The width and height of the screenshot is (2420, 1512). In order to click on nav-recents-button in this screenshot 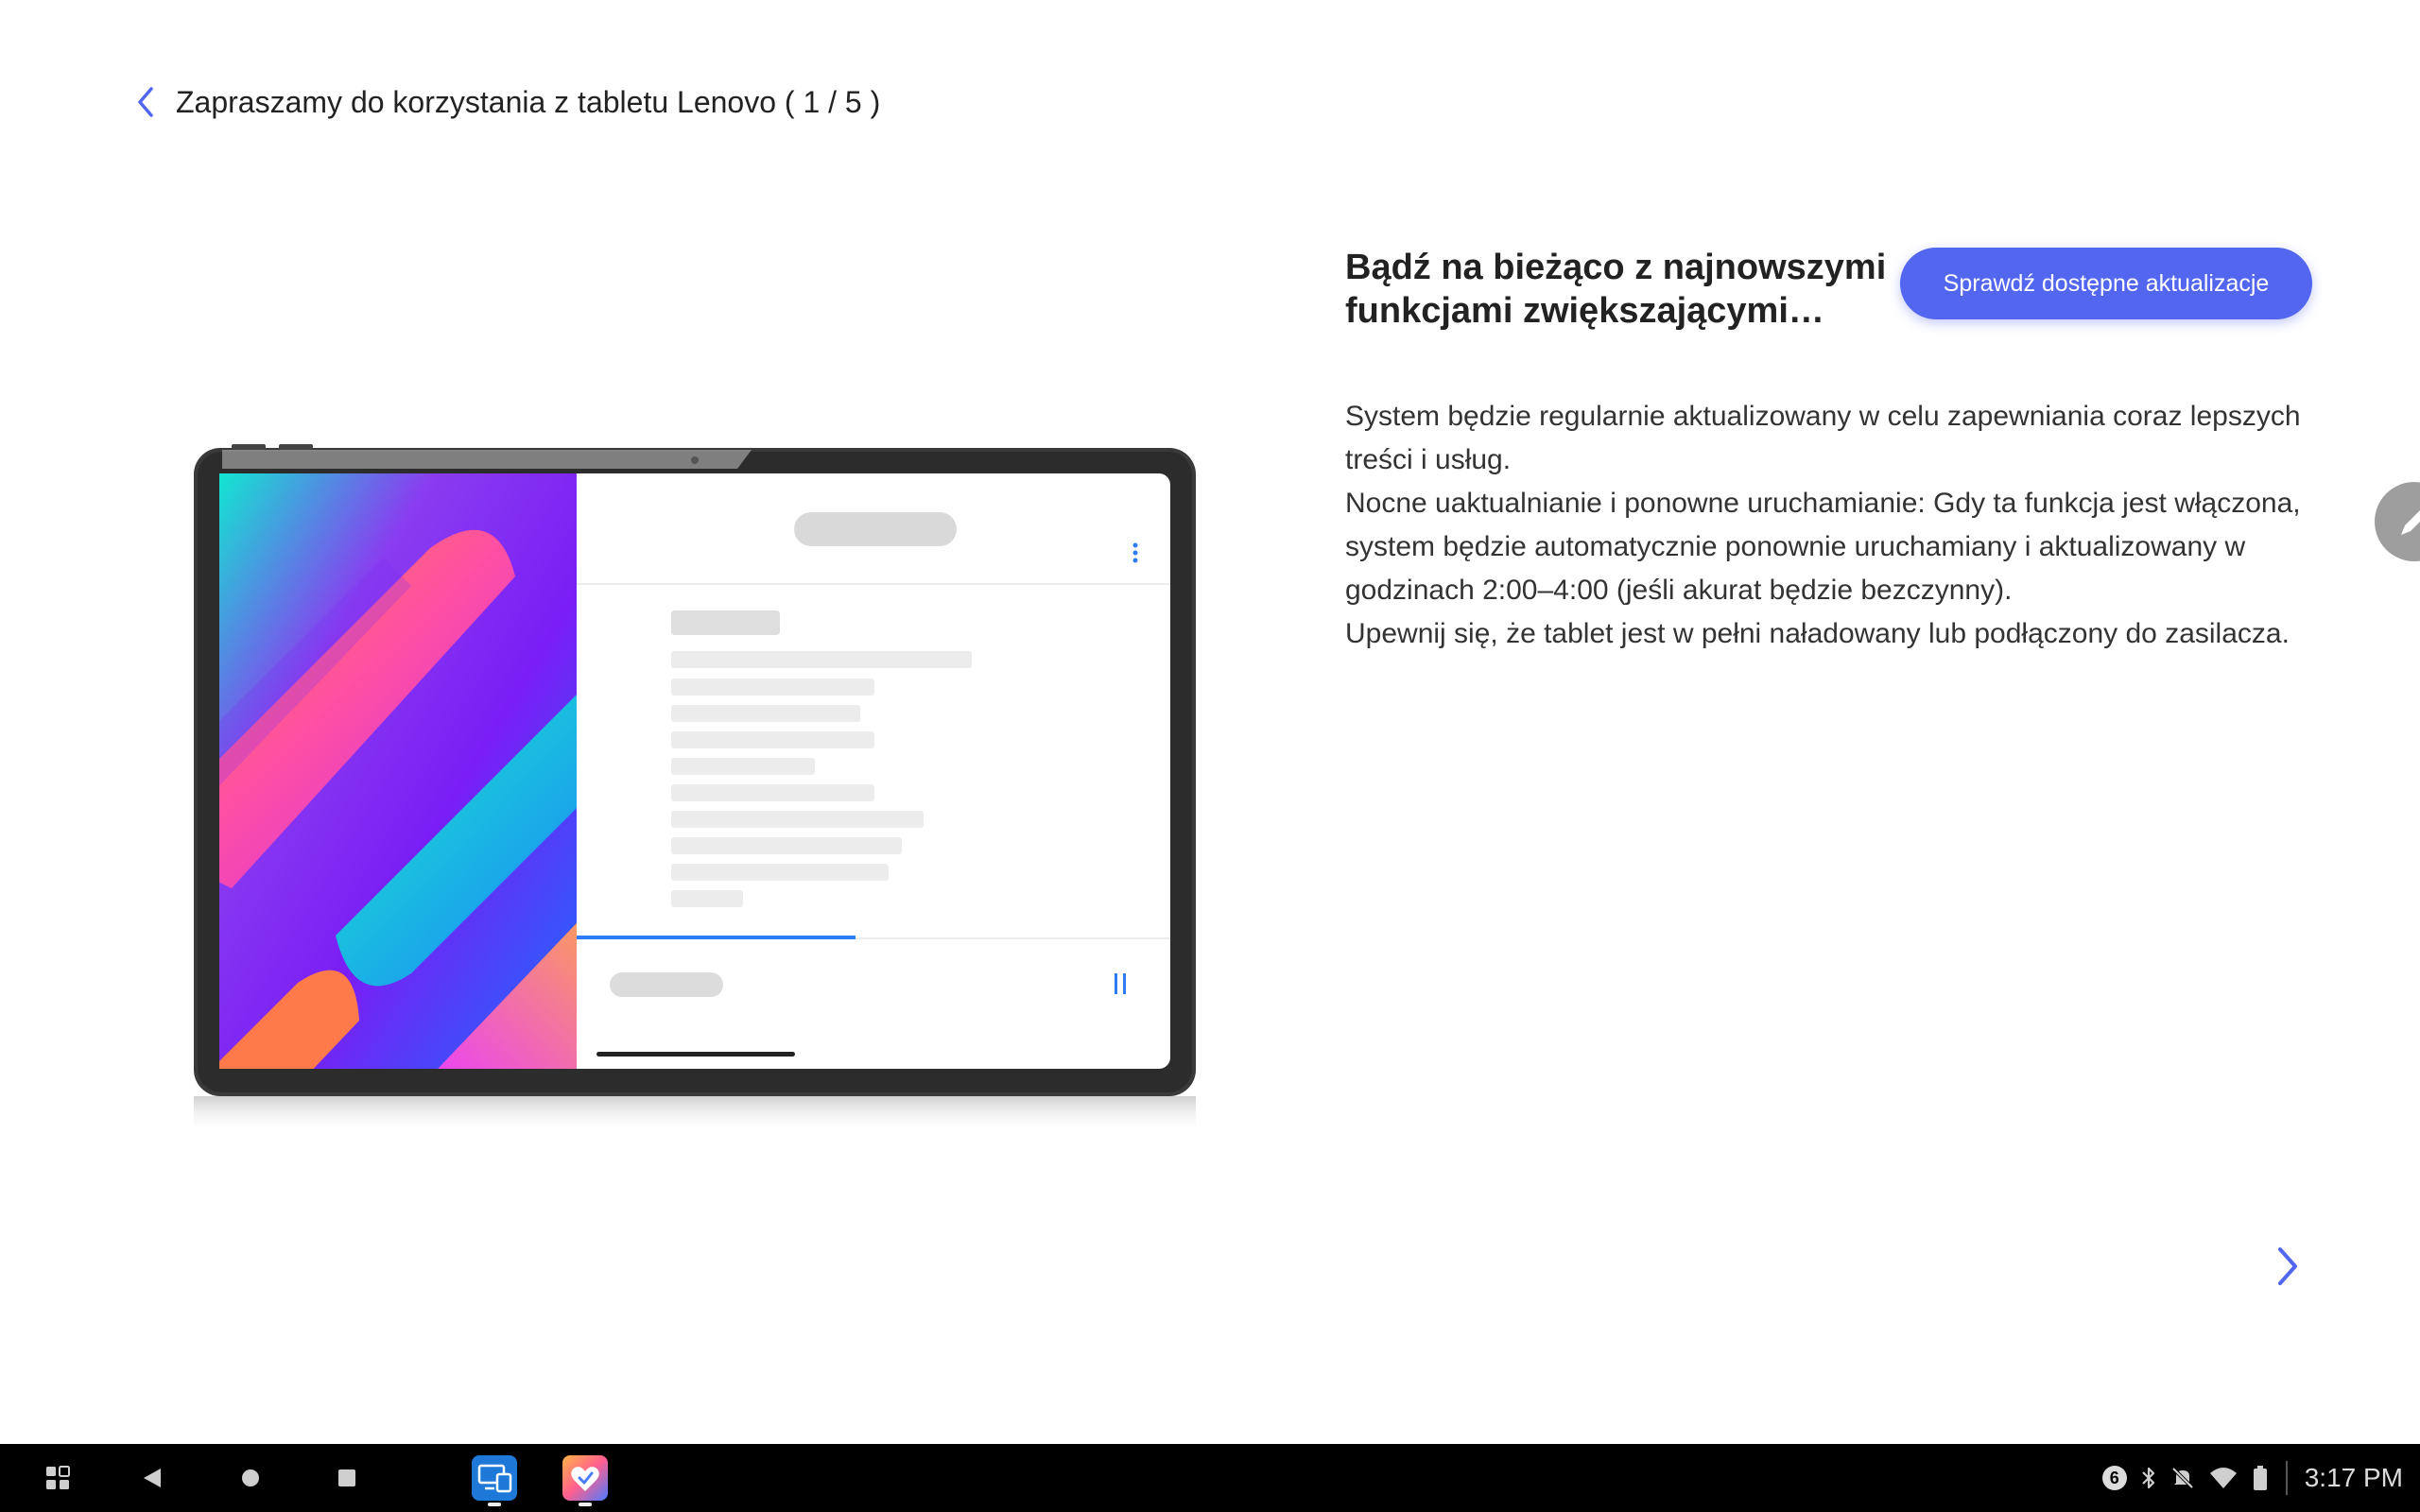, I will do `click(347, 1478)`.